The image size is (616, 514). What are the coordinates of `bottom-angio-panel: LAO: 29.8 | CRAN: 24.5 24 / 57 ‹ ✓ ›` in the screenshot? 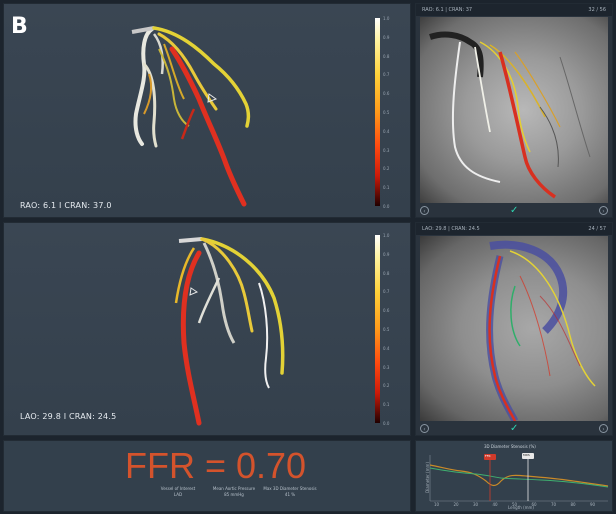 It's located at (514, 329).